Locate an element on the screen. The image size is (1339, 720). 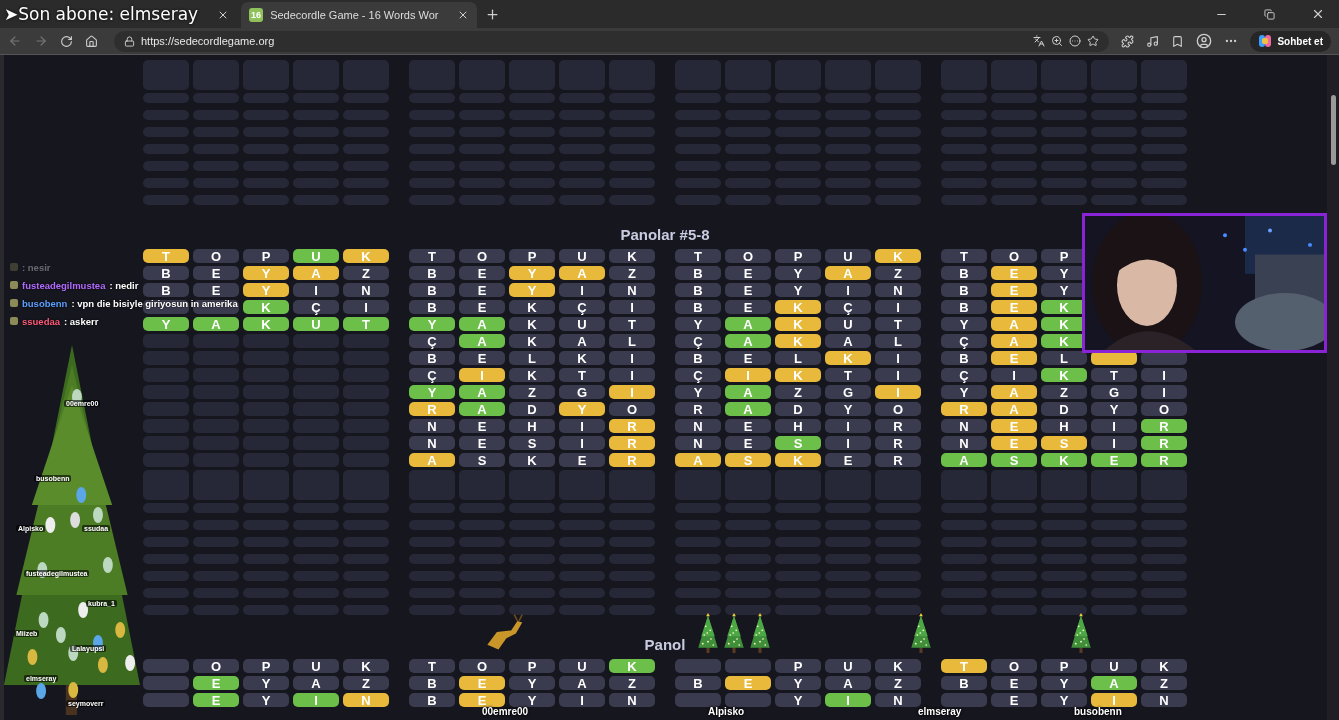
bookmark-icon is located at coordinates (1178, 41).